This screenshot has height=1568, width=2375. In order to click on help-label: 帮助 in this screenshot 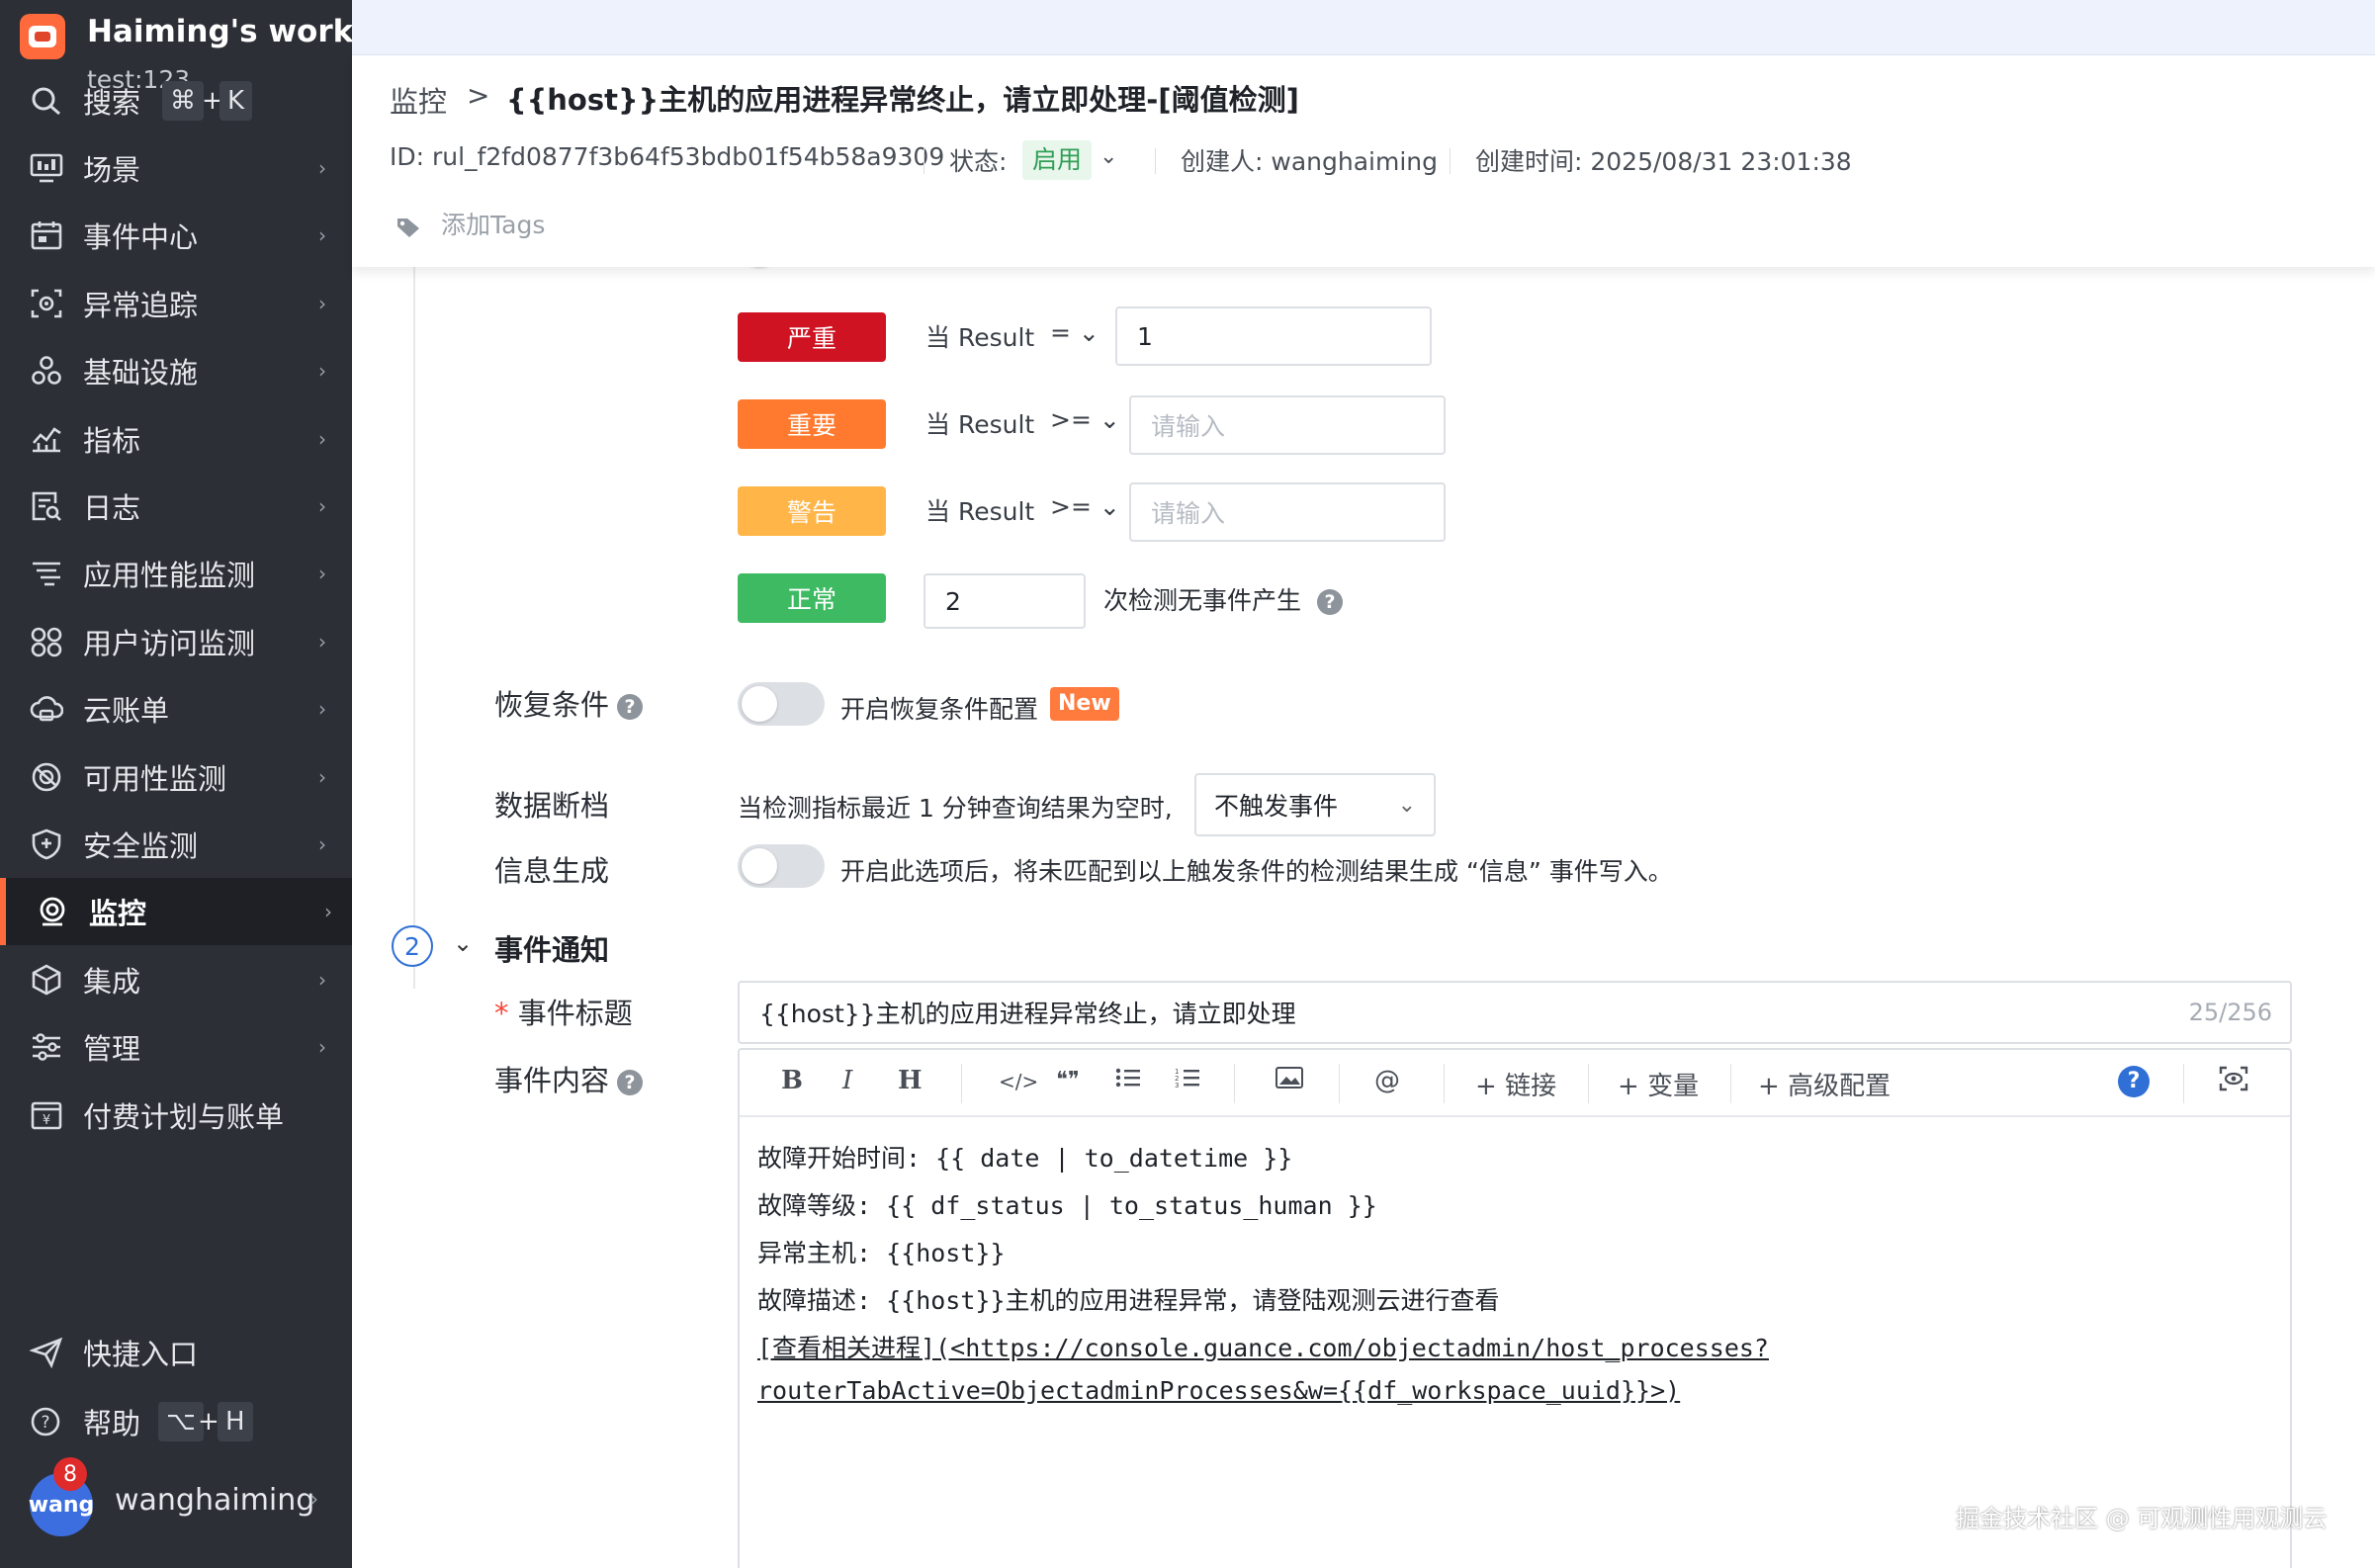, I will do `click(112, 1423)`.